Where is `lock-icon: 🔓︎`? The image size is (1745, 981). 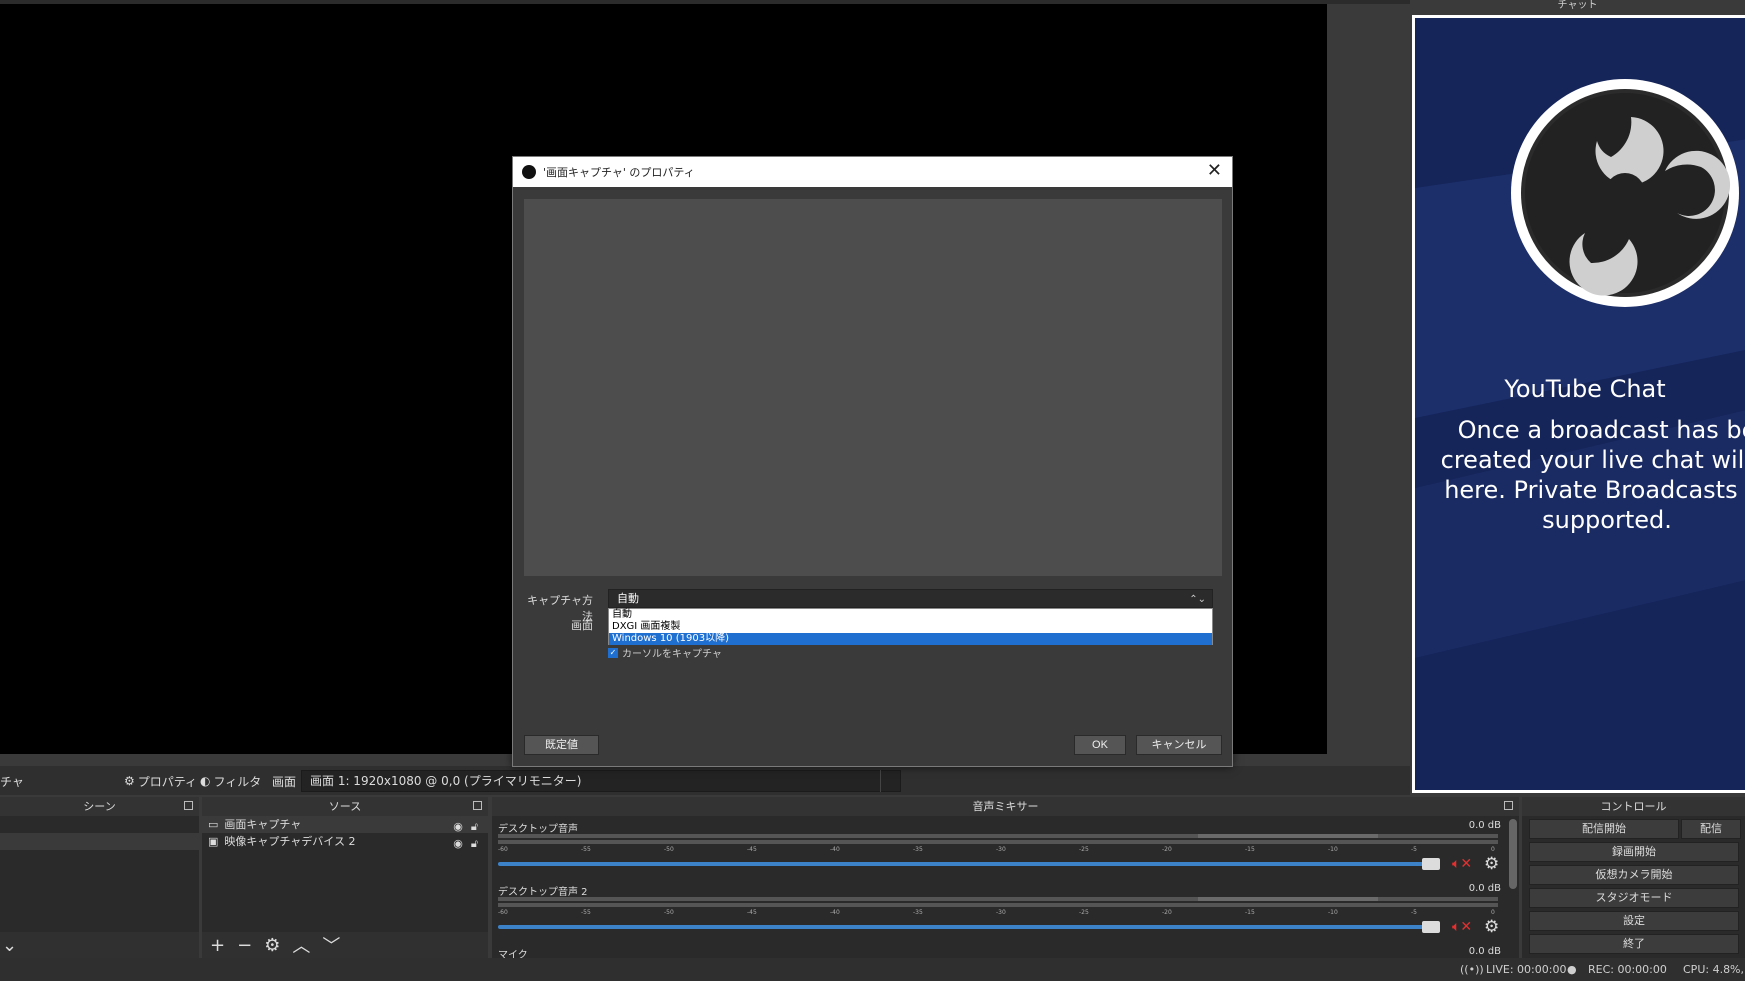 lock-icon: 🔓︎ is located at coordinates (474, 843).